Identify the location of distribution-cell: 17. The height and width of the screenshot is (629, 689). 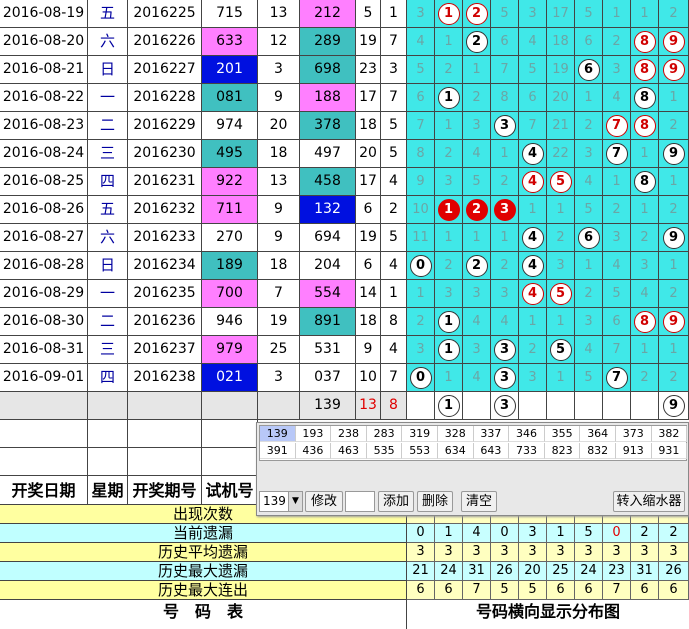
(561, 14).